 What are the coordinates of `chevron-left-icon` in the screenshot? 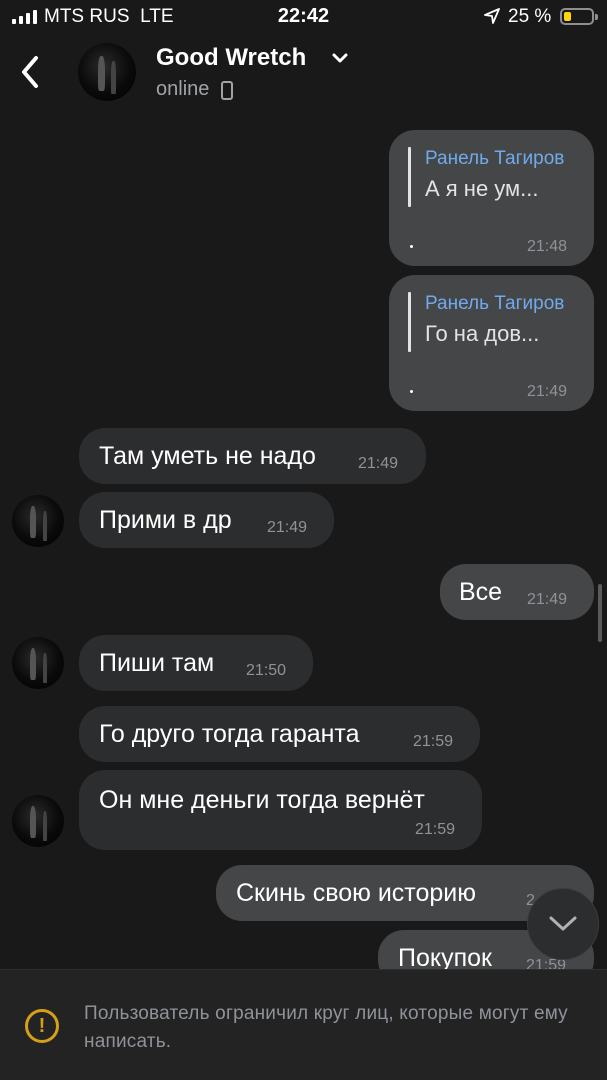 It's located at (30, 72).